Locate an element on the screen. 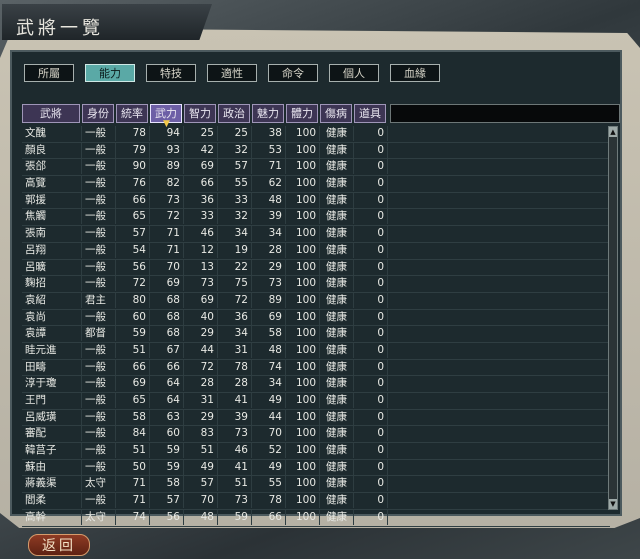 The width and height of the screenshot is (640, 559). tab-4: 命令 is located at coordinates (293, 73).